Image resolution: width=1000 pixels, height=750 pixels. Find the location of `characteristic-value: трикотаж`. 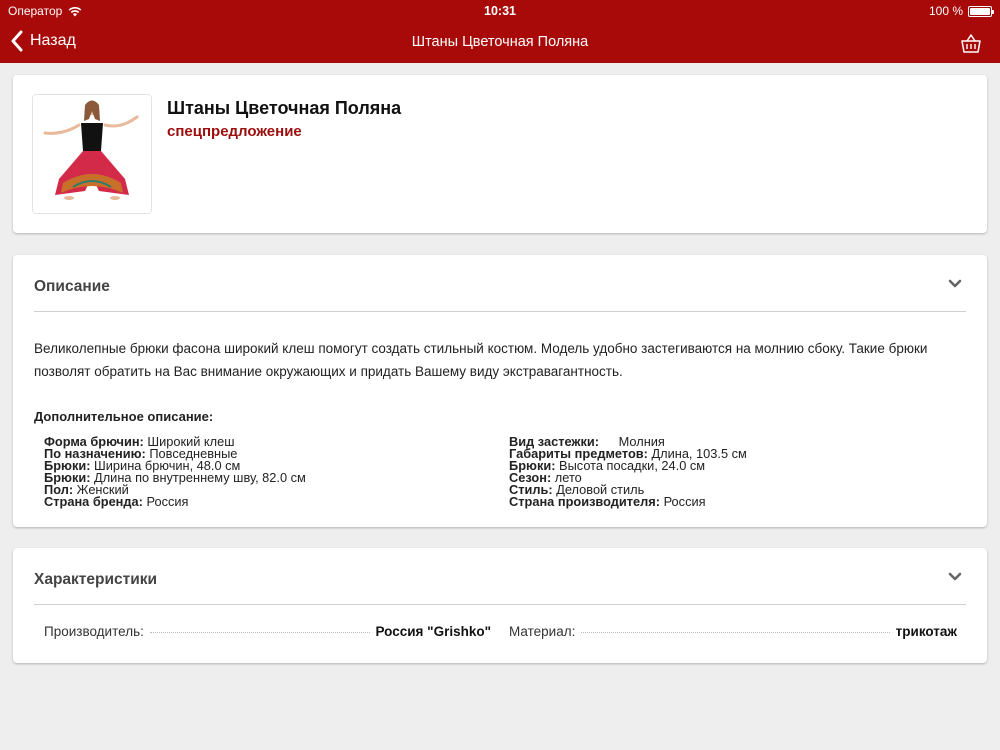

characteristic-value: трикотаж is located at coordinates (926, 631).